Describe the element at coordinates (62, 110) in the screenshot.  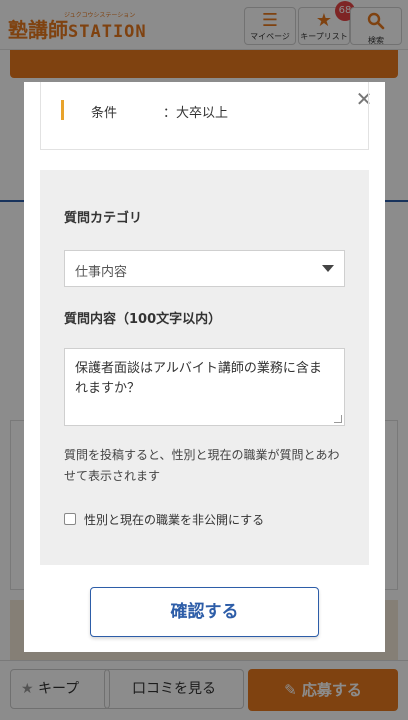
I see `condition-marker` at that location.